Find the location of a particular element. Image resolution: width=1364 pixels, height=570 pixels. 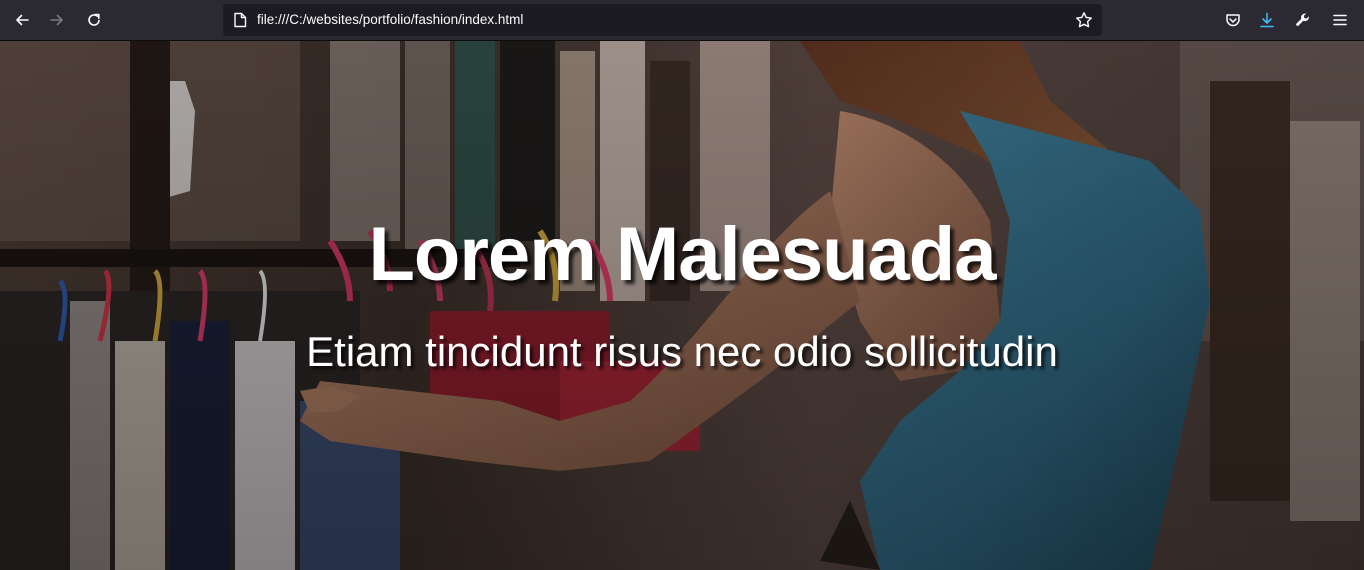

reload-button is located at coordinates (94, 20).